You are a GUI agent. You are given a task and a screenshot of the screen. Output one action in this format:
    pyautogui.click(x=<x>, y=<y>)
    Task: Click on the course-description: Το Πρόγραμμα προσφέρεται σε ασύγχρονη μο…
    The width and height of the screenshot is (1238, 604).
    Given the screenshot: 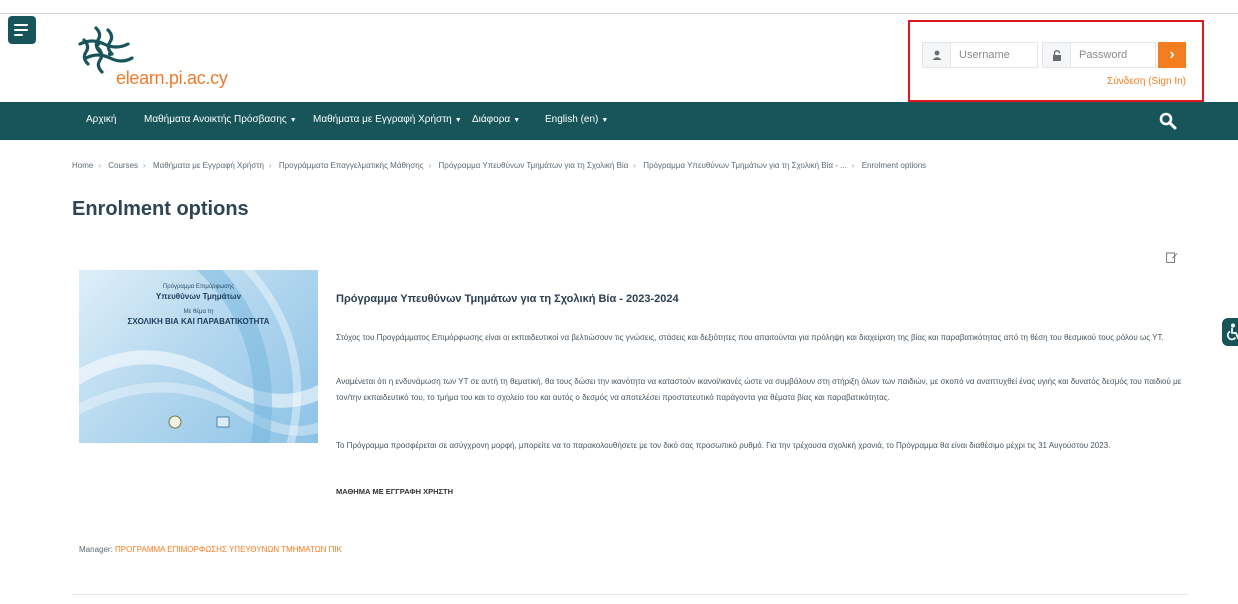 What is the action you would take?
    pyautogui.click(x=723, y=445)
    